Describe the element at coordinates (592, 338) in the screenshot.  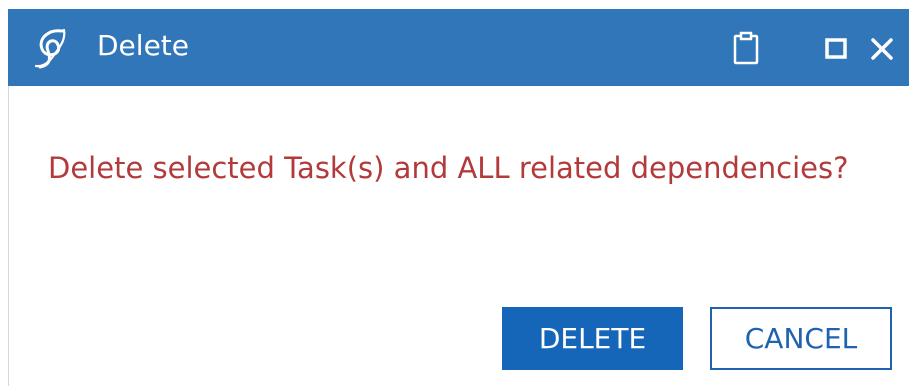
I see `delete-button: DELETE` at that location.